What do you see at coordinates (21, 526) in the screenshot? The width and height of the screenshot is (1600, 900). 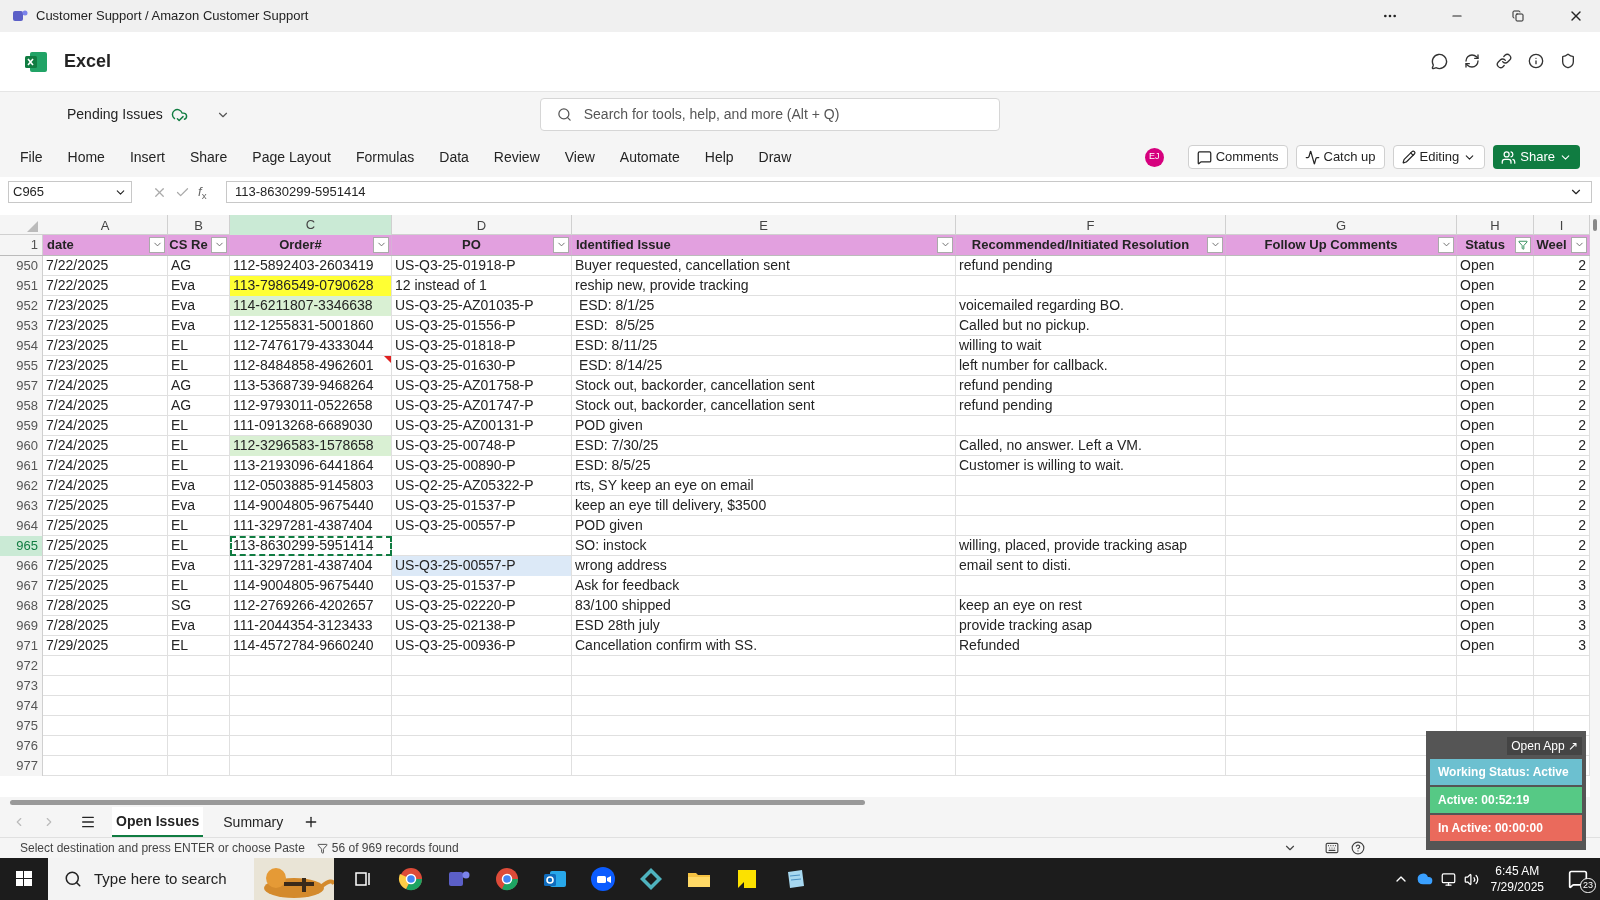 I see `row-number: 964` at bounding box center [21, 526].